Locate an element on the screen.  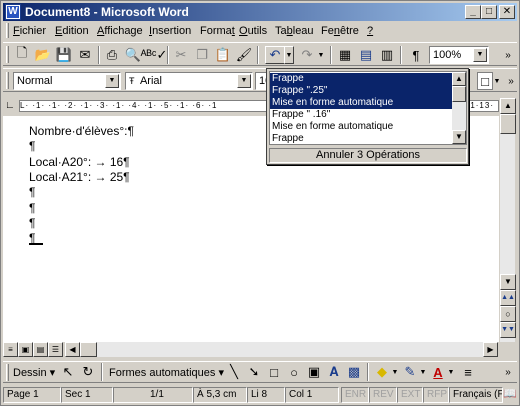
spelling-status-icon: 📖 is located at coordinates (510, 395).